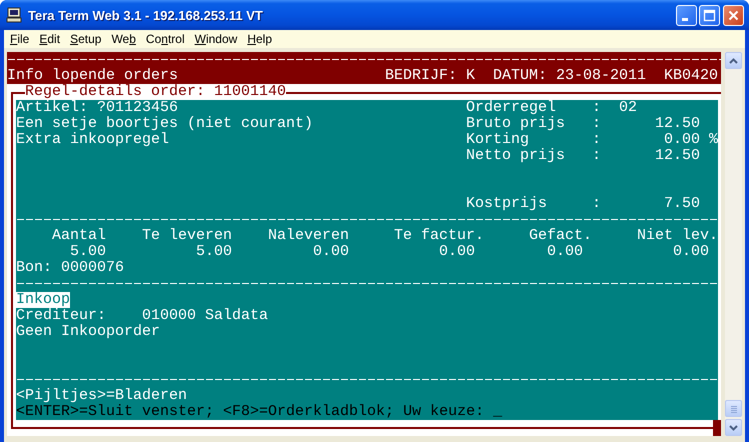  Describe the element at coordinates (71, 268) in the screenshot. I see `voucher-number: Bon: 0000076` at that location.